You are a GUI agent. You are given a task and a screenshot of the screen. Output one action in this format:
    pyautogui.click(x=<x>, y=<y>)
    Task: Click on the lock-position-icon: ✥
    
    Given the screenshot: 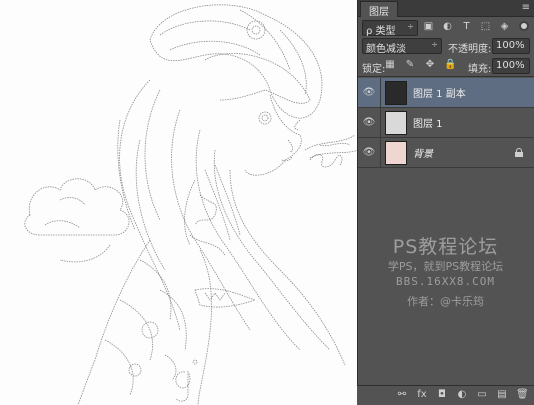 What is the action you would take?
    pyautogui.click(x=430, y=65)
    